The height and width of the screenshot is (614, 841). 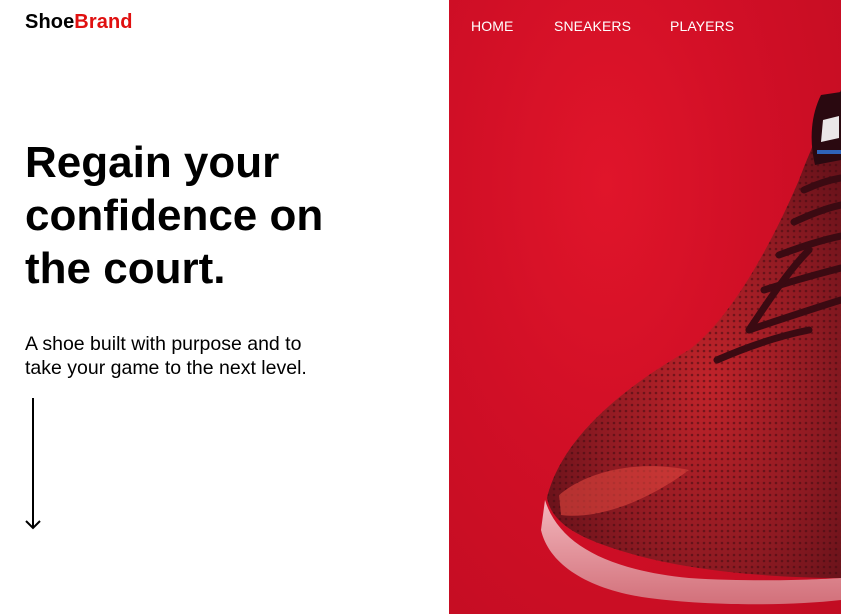 What do you see at coordinates (125, 268) in the screenshot?
I see `hero-title-line: the court.` at bounding box center [125, 268].